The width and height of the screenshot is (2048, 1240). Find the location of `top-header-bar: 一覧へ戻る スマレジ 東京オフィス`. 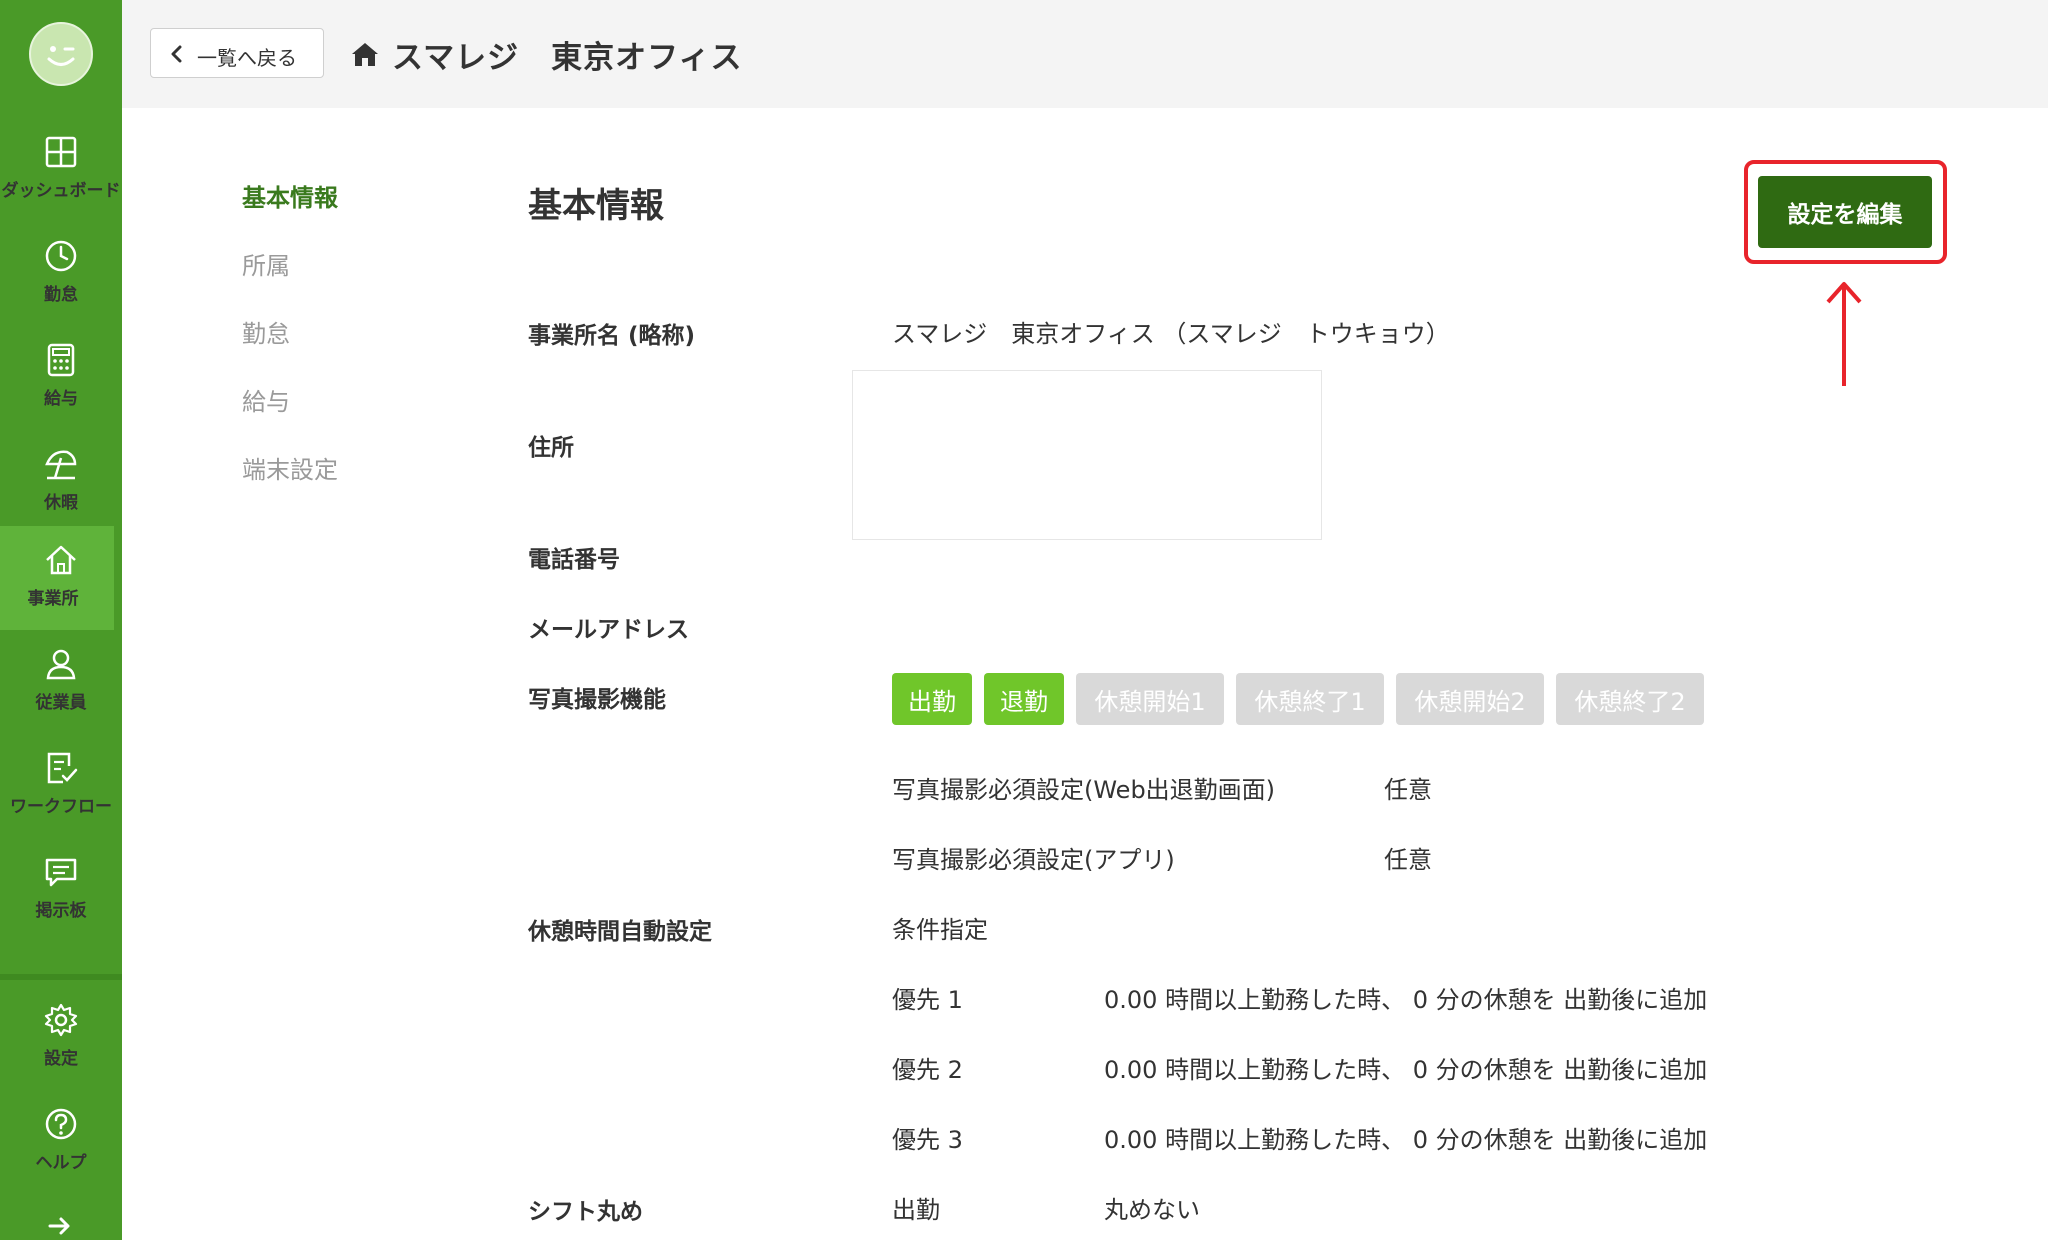

top-header-bar: 一覧へ戻る スマレジ 東京オフィス is located at coordinates (1085, 54).